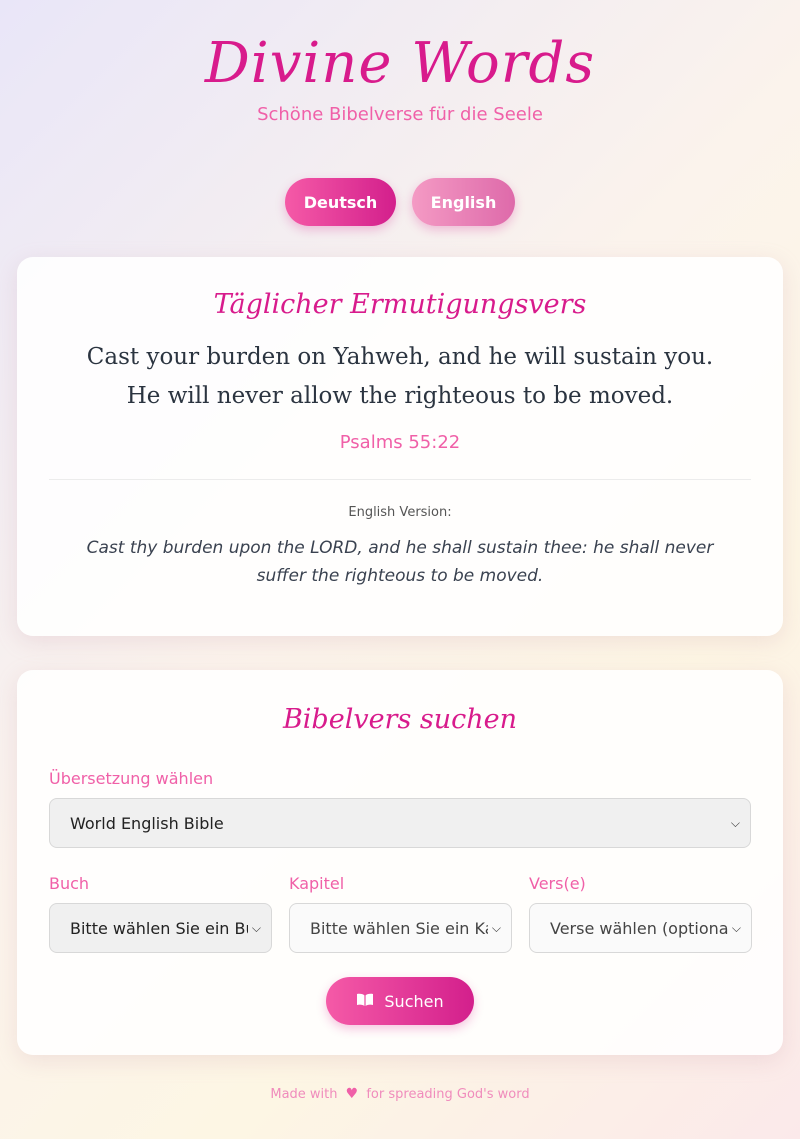  Describe the element at coordinates (400, 479) in the screenshot. I see `divider` at that location.